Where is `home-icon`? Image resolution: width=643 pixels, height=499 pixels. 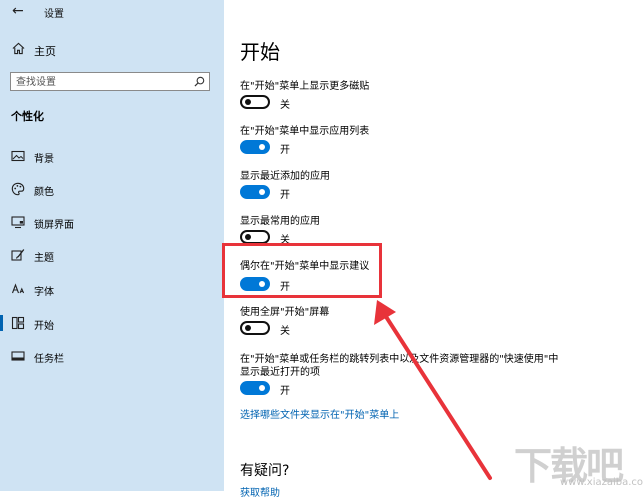 home-icon is located at coordinates (18, 48).